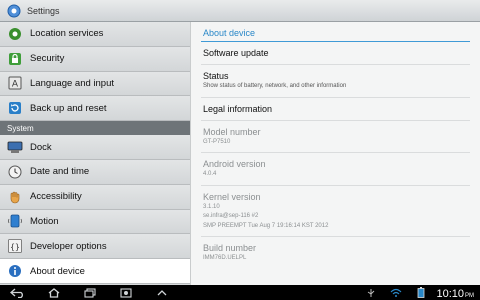 This screenshot has width=480, height=300. Describe the element at coordinates (95, 59) in the screenshot. I see `sidebar-item-security: Security` at that location.